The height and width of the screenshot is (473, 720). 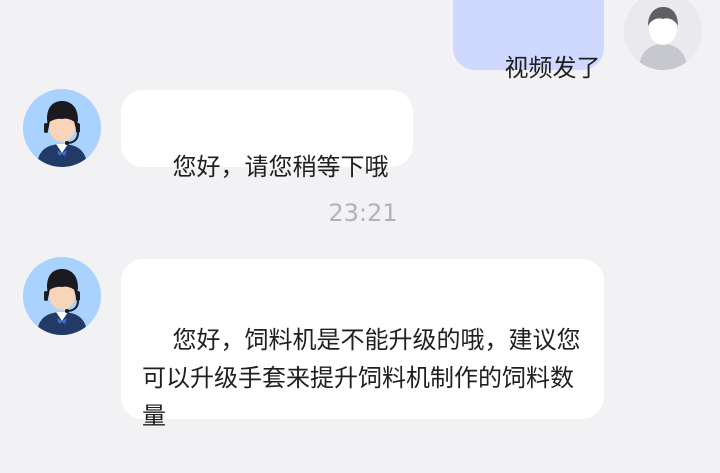 I want to click on message-text: 您好，饲料机是不能升级的哦，建议您可以升级手套来提升饲料机制作的饲料数量, so click(x=361, y=378).